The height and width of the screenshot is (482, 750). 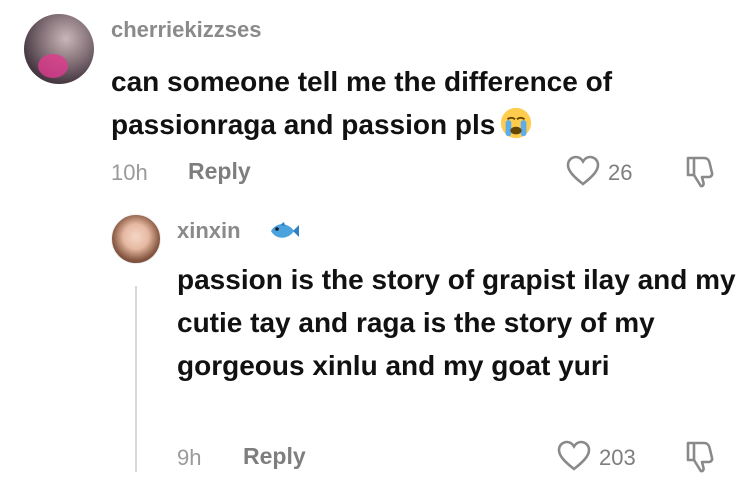 I want to click on reply-reply-button: Reply, so click(x=274, y=456).